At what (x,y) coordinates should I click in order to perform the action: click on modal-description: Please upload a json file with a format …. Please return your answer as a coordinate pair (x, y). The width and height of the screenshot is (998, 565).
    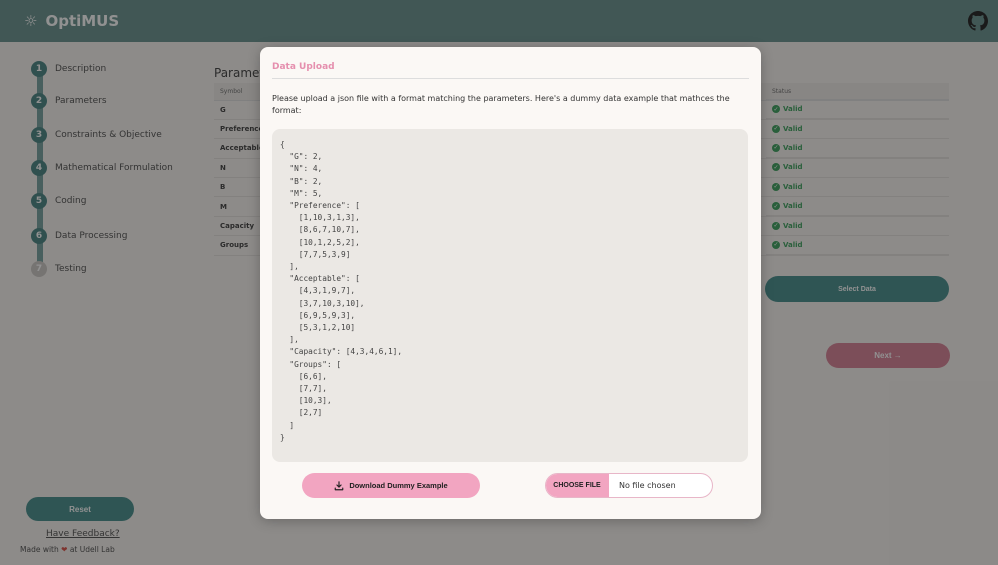
    Looking at the image, I should click on (501, 104).